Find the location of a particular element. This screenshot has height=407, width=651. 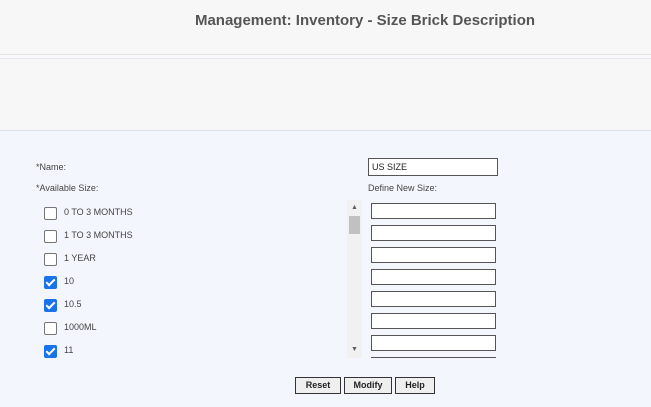

scroll-thumb is located at coordinates (354, 225).